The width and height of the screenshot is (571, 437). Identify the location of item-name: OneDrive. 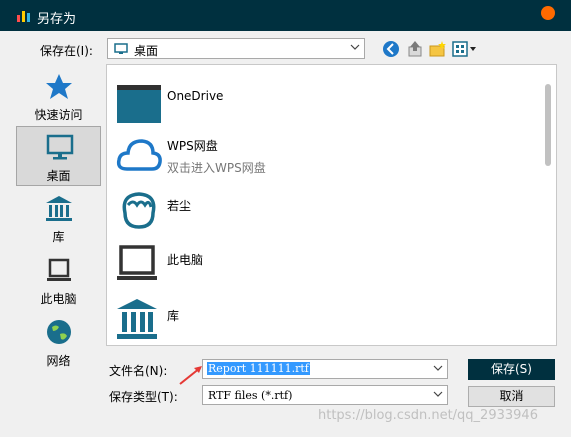
(195, 96).